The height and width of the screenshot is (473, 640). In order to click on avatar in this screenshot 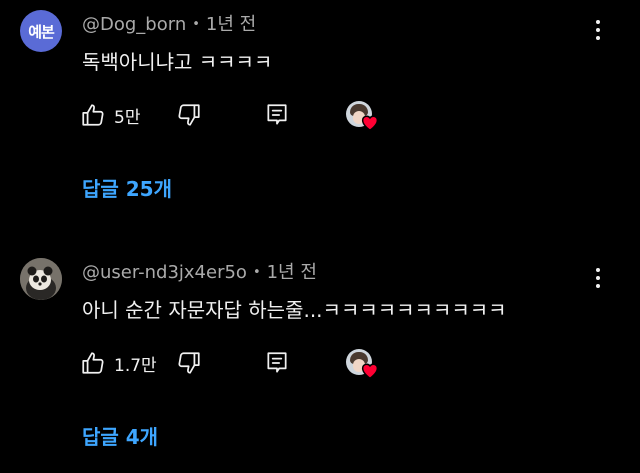, I will do `click(41, 279)`.